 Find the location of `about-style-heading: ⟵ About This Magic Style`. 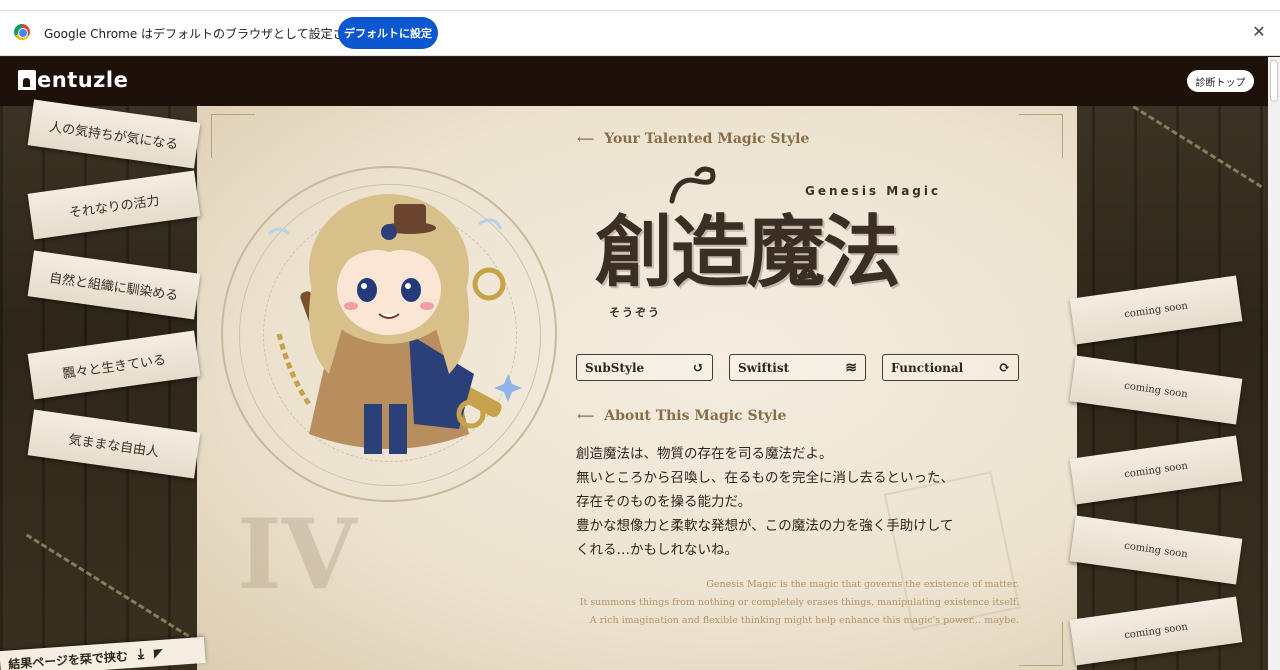

about-style-heading: ⟵ About This Magic Style is located at coordinates (681, 416).